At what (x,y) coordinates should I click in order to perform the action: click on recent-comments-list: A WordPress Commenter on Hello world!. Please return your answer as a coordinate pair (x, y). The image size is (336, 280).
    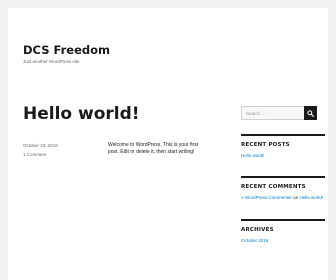
    Looking at the image, I should click on (283, 198).